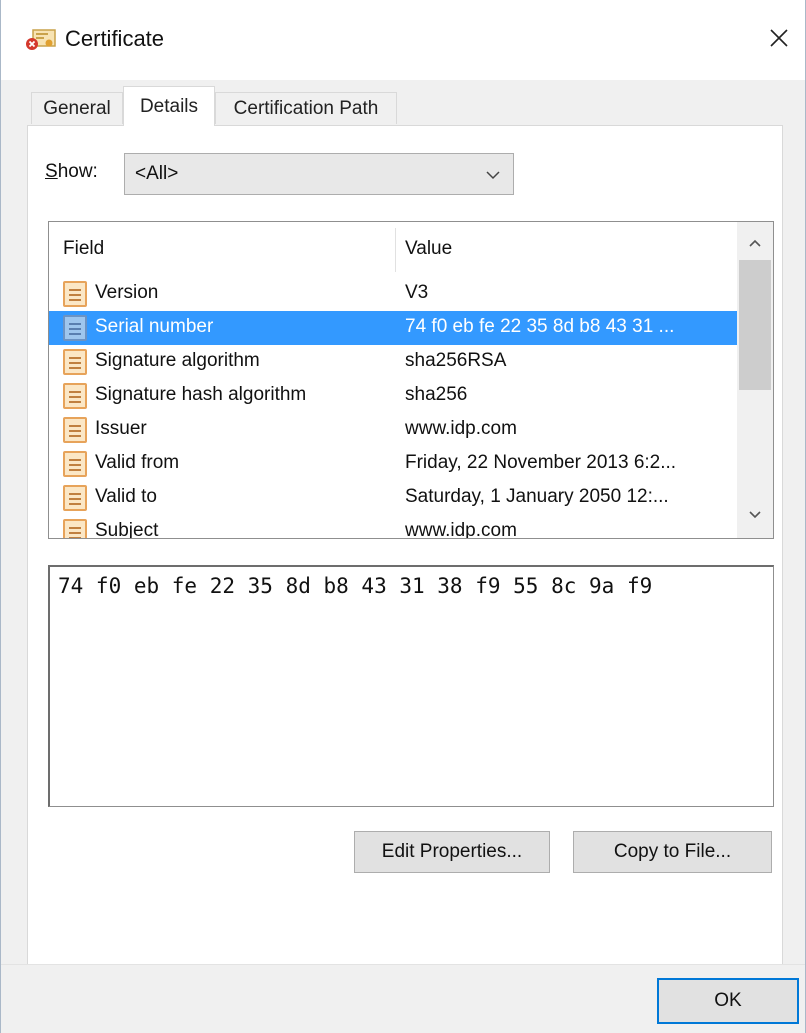 This screenshot has width=806, height=1033. I want to click on show-label: Show:, so click(71, 171).